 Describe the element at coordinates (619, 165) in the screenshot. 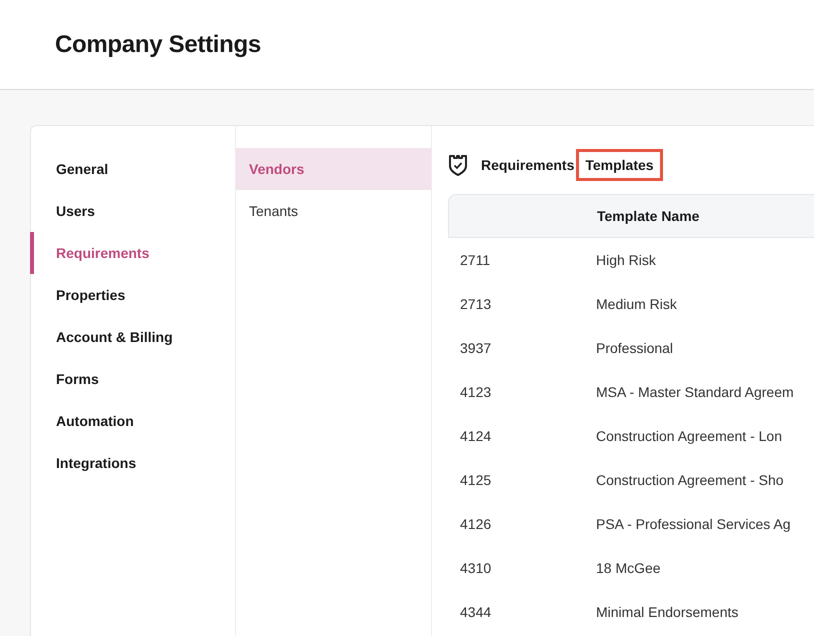

I see `section-subtitle: Templates` at that location.